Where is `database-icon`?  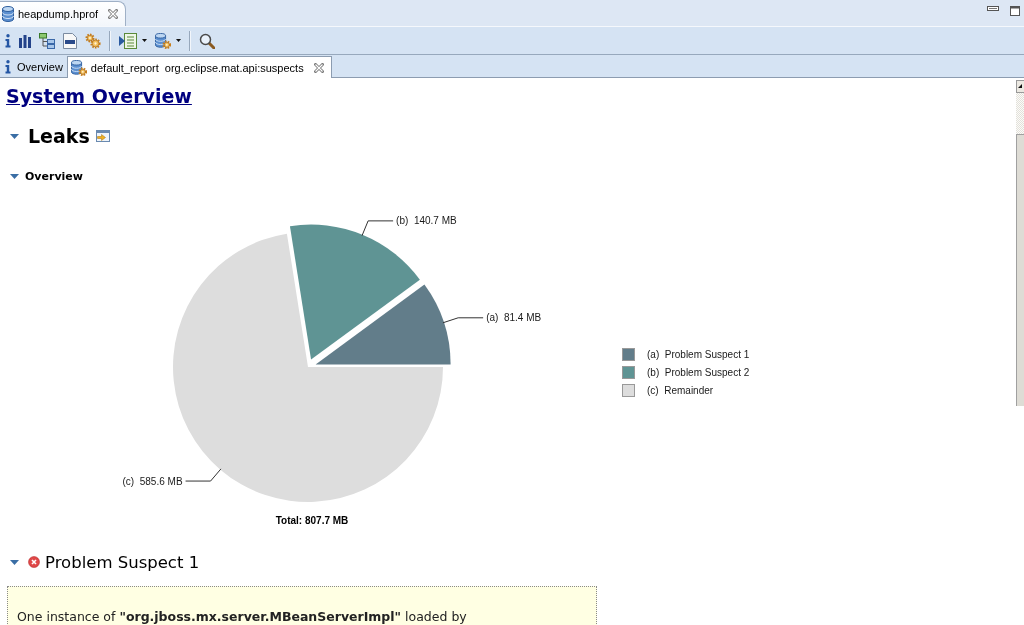
database-icon is located at coordinates (8, 14).